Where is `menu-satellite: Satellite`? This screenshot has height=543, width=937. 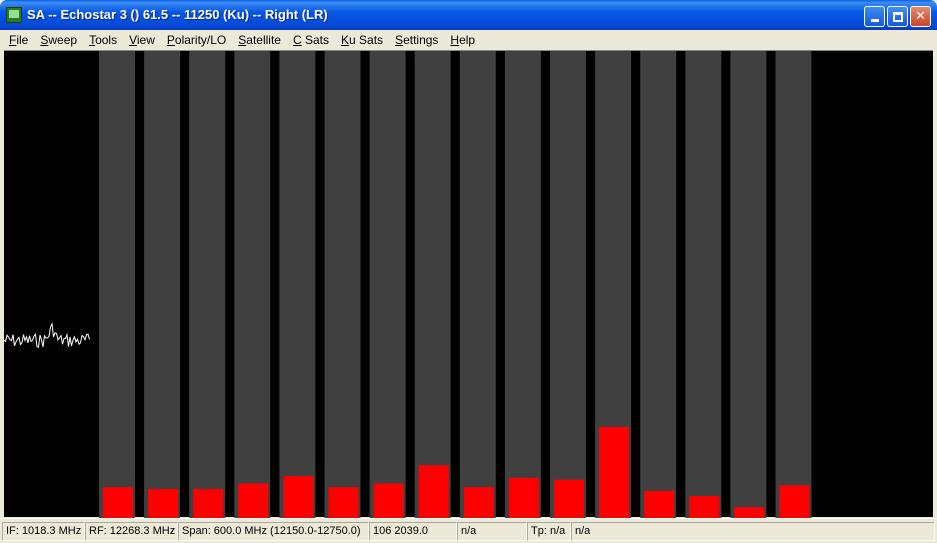
menu-satellite: Satellite is located at coordinates (259, 40).